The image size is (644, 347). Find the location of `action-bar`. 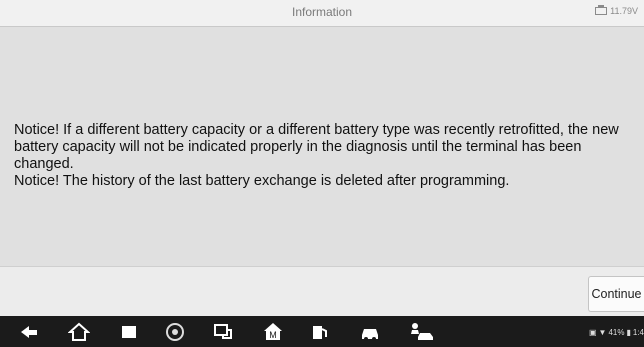

action-bar is located at coordinates (322, 291).